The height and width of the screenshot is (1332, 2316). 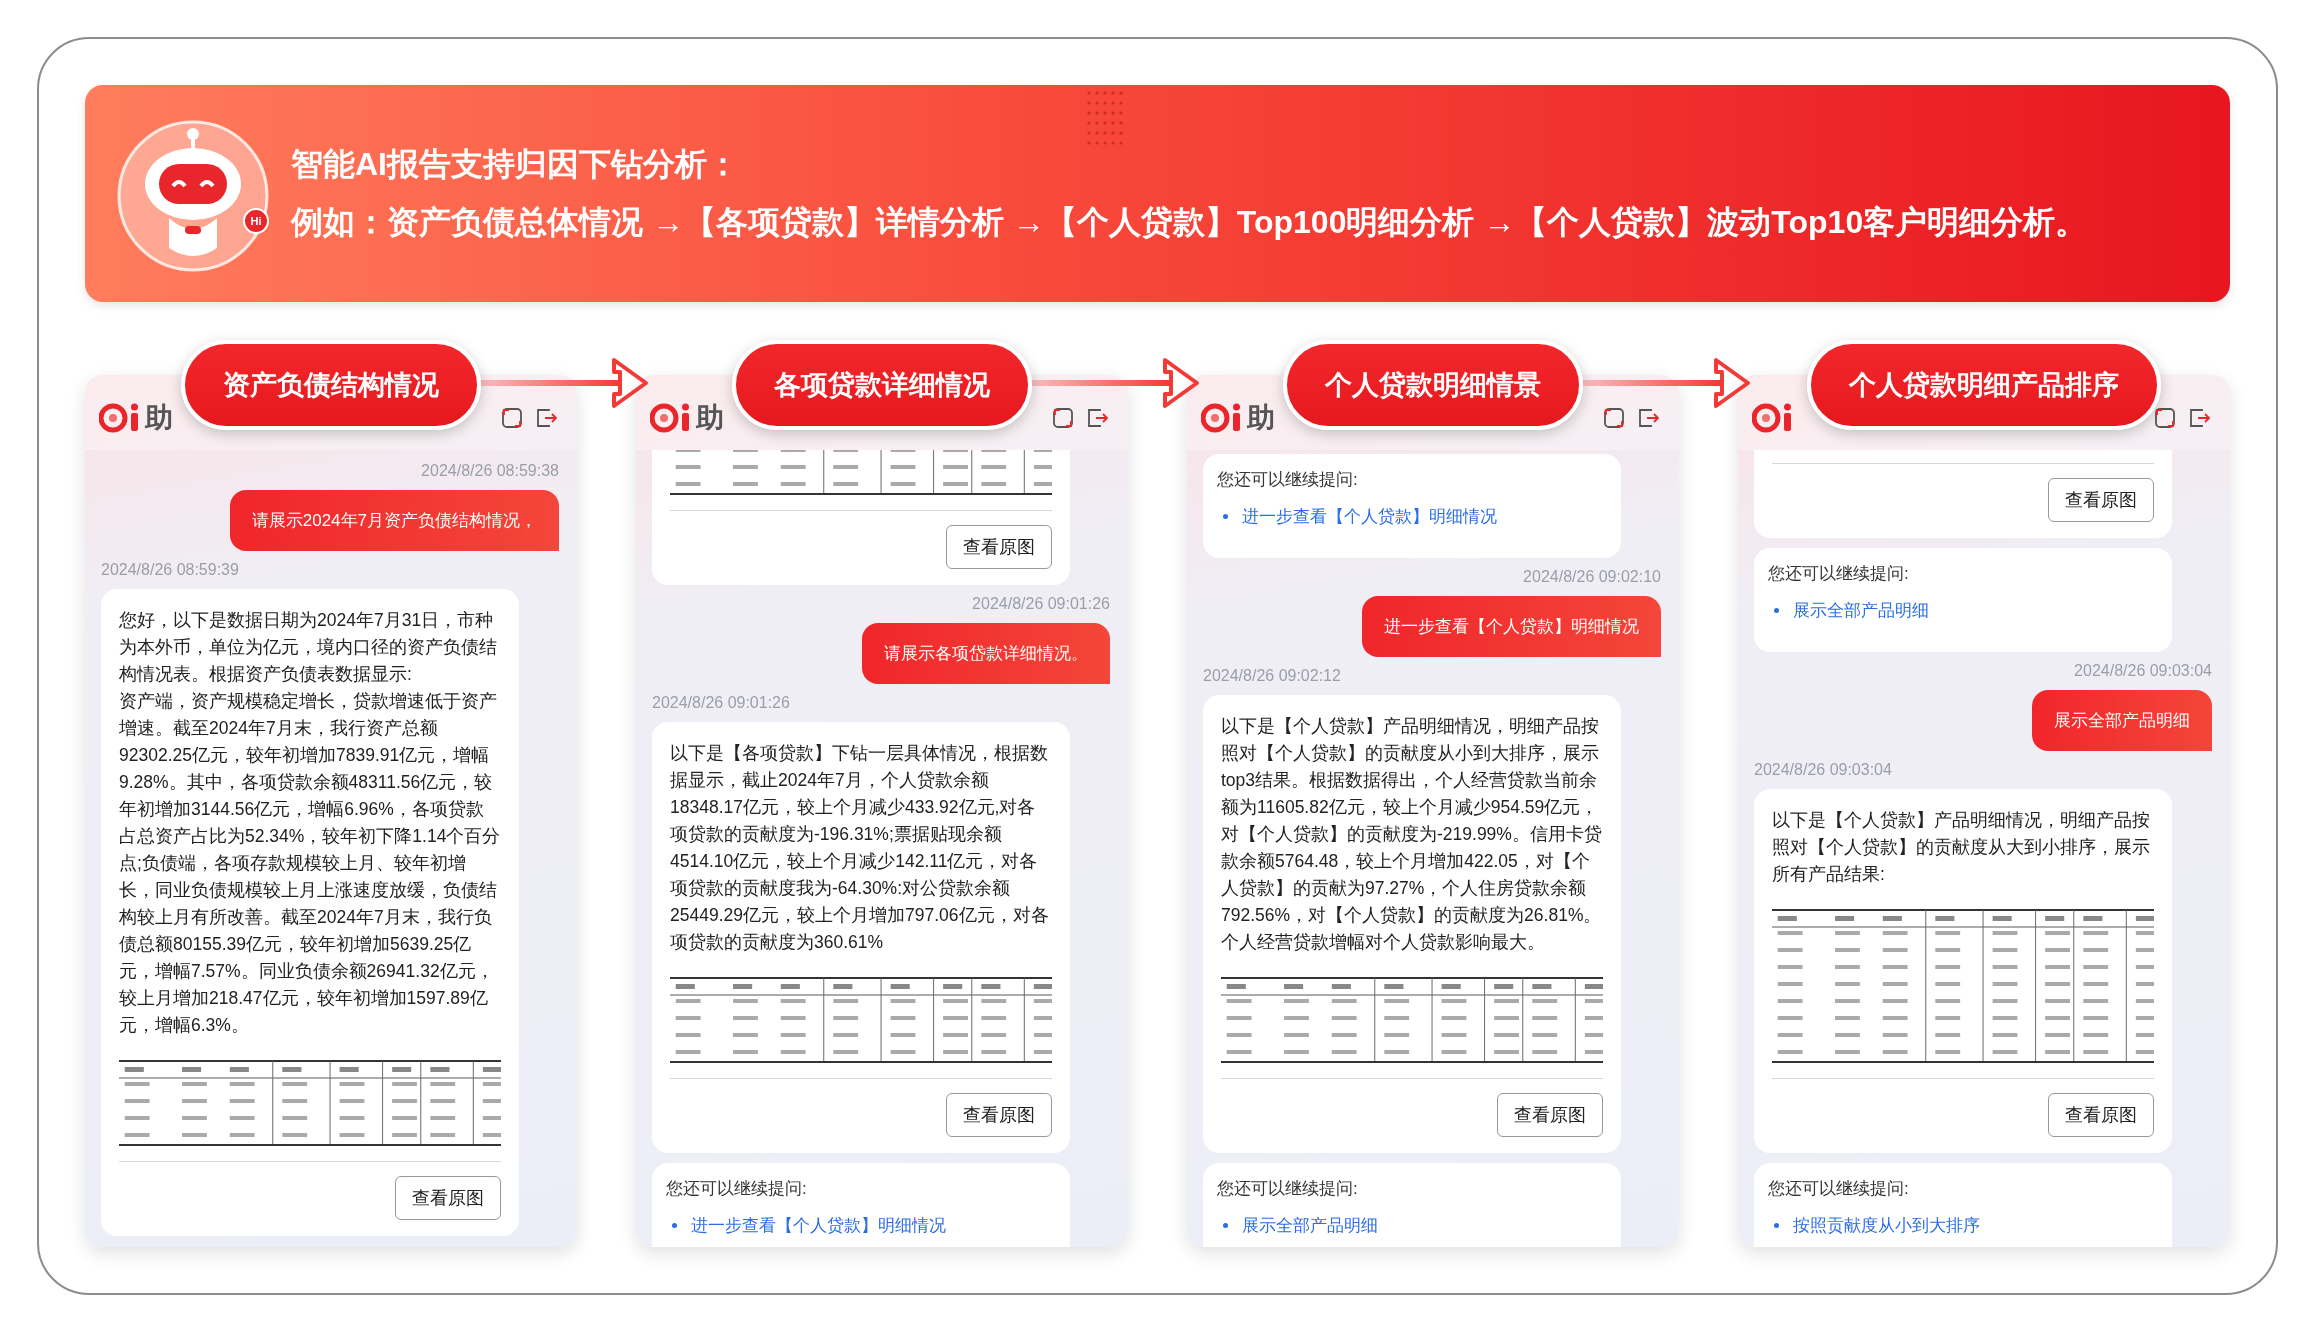 I want to click on dot-pattern, so click(x=1105, y=118).